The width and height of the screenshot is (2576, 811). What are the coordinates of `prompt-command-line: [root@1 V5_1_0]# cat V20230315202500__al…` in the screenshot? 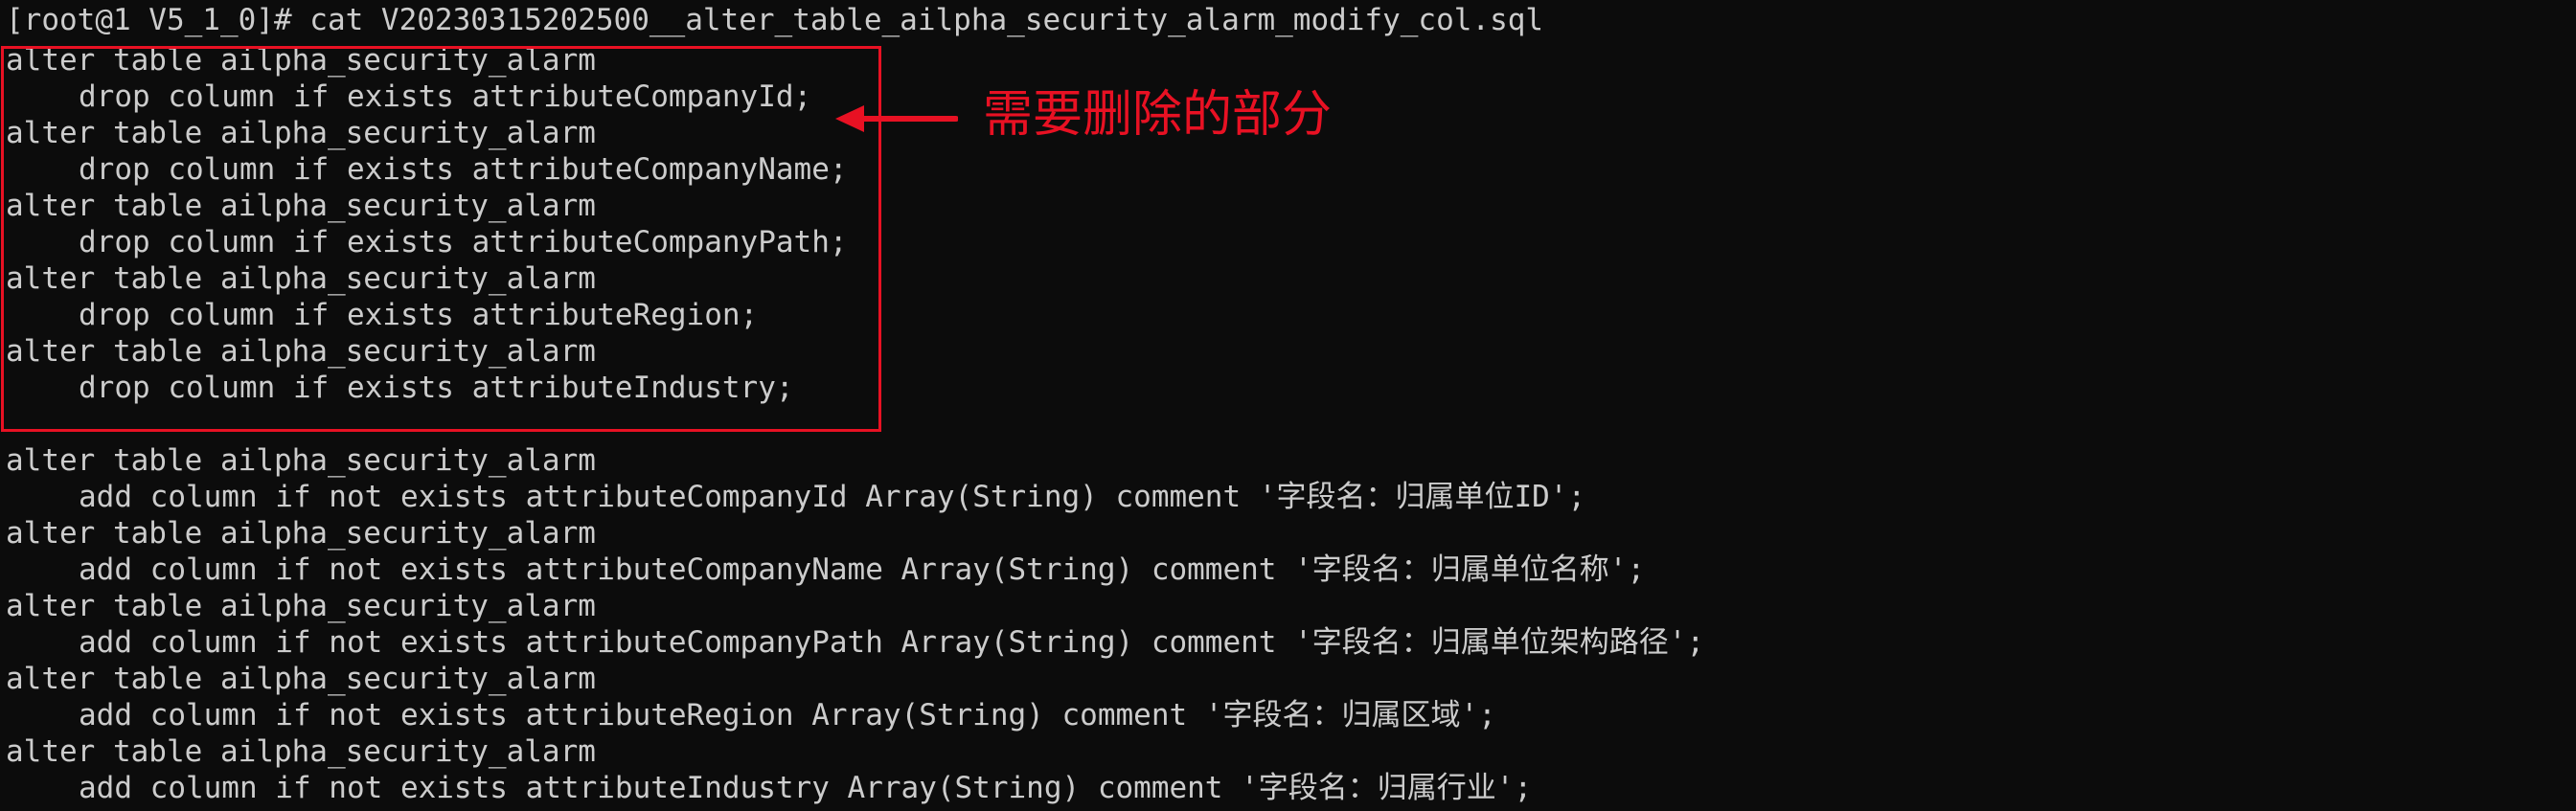 It's located at (775, 20).